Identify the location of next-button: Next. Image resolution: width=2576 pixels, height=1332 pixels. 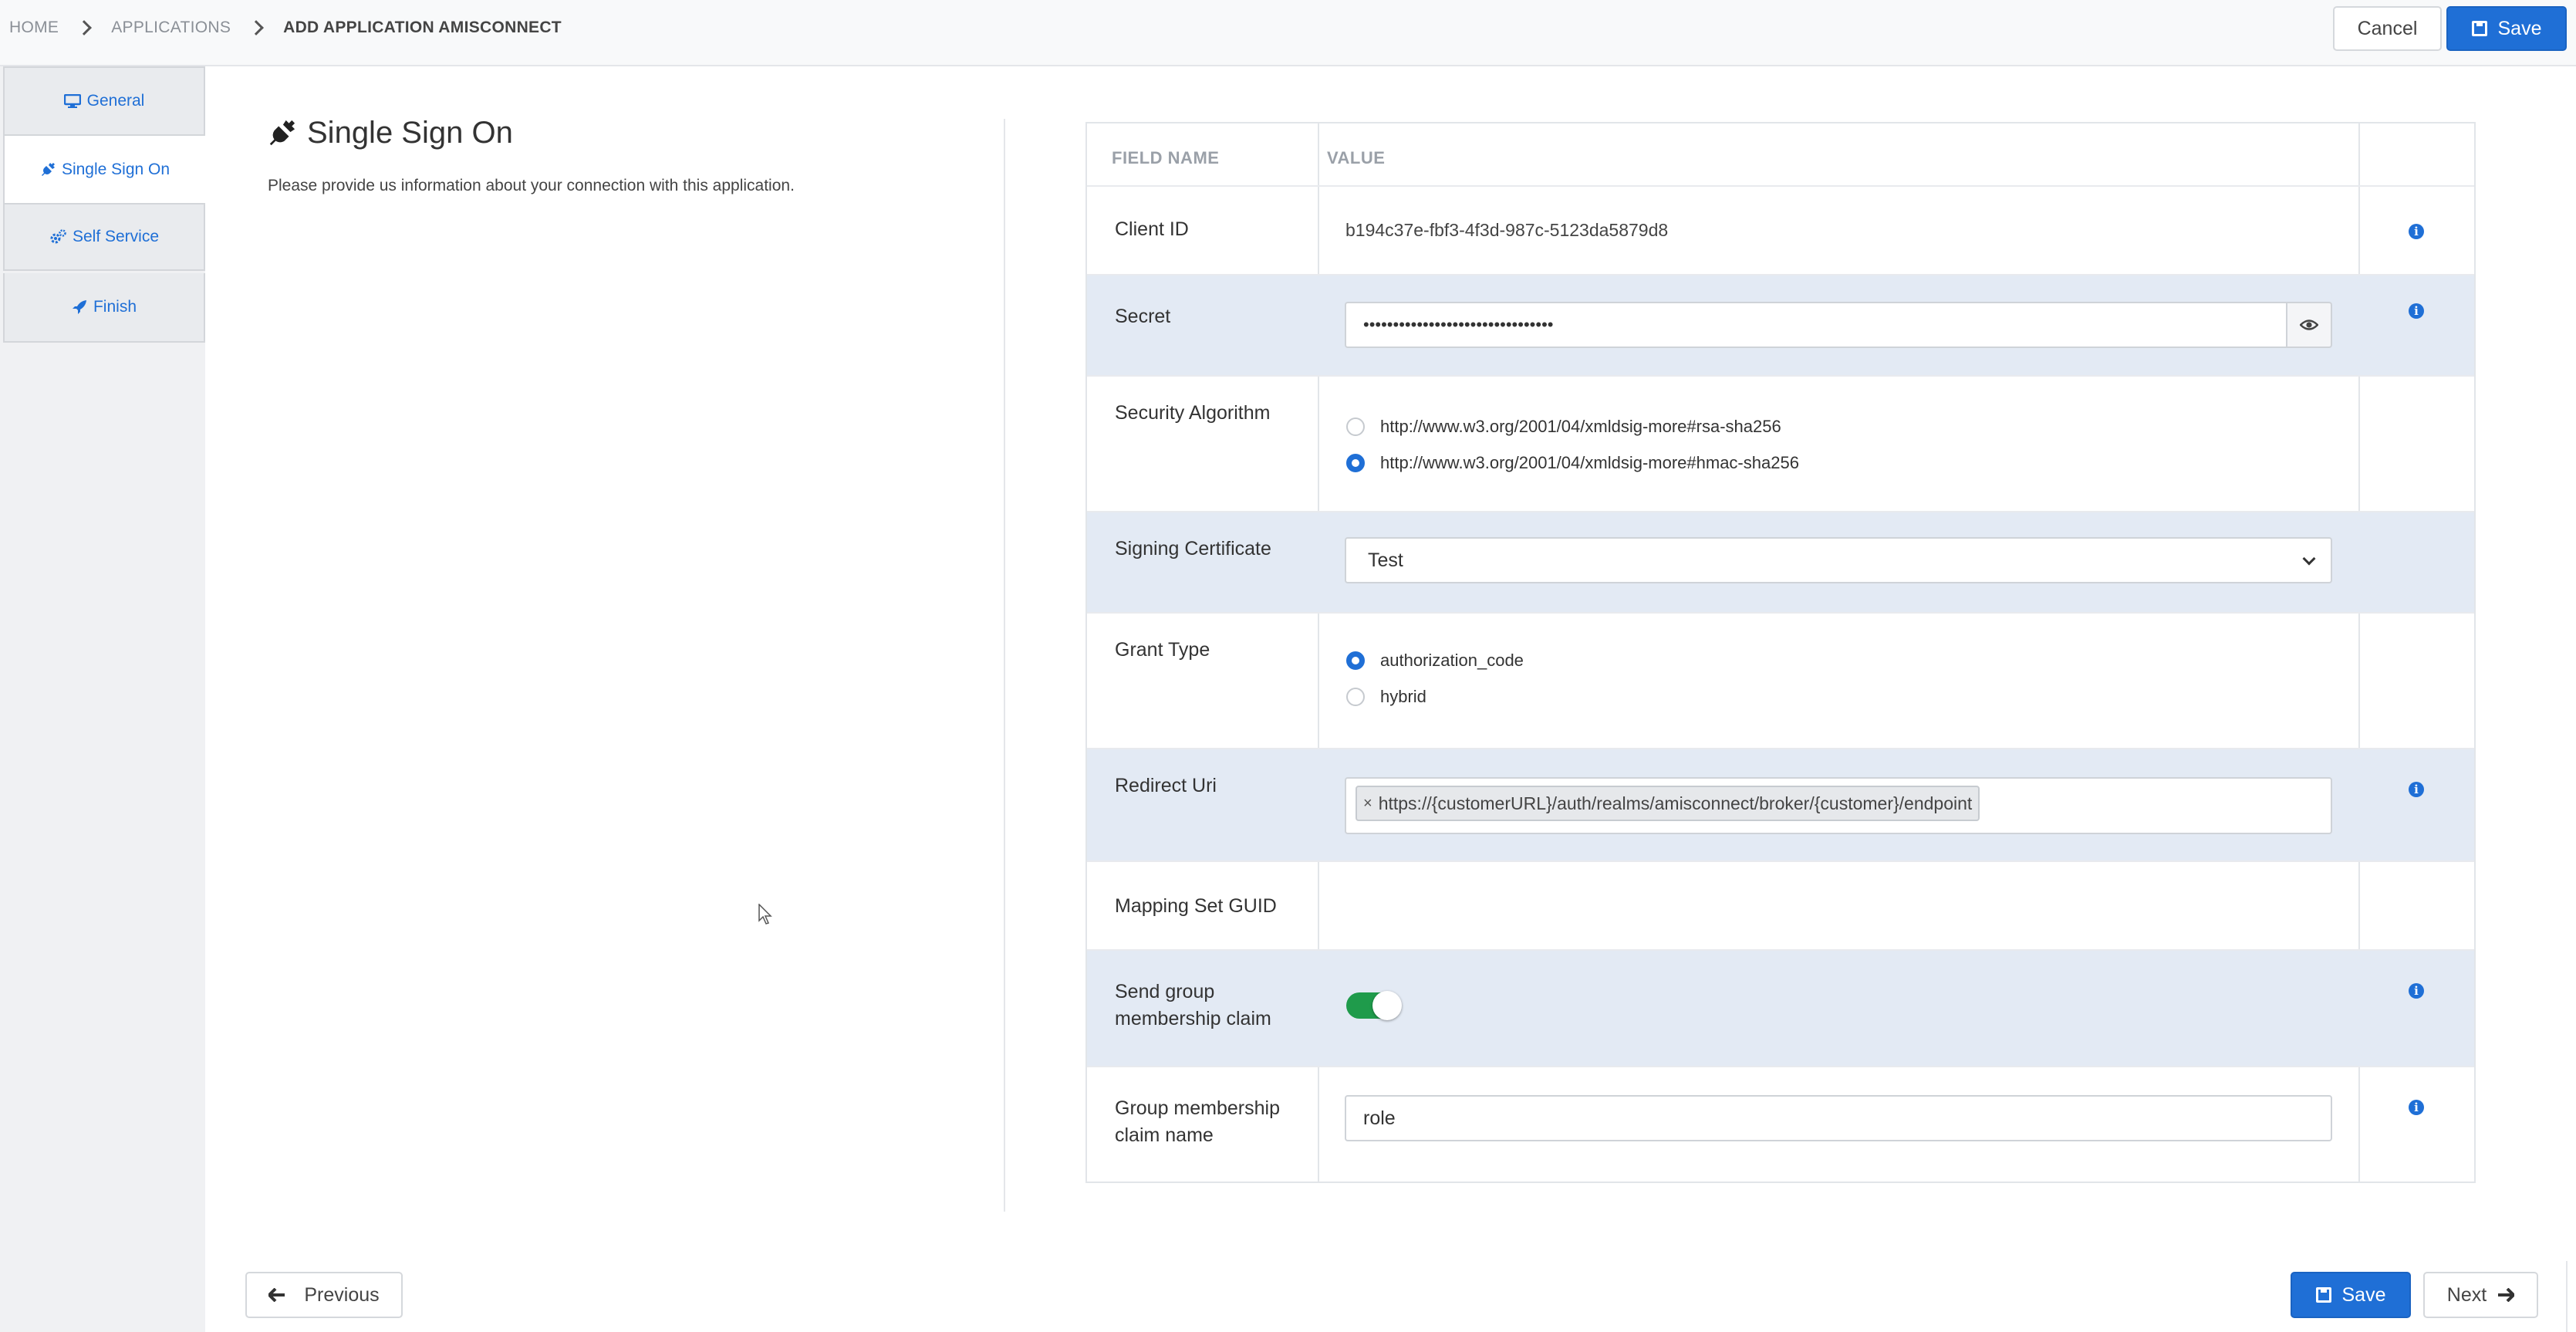
(2480, 1295).